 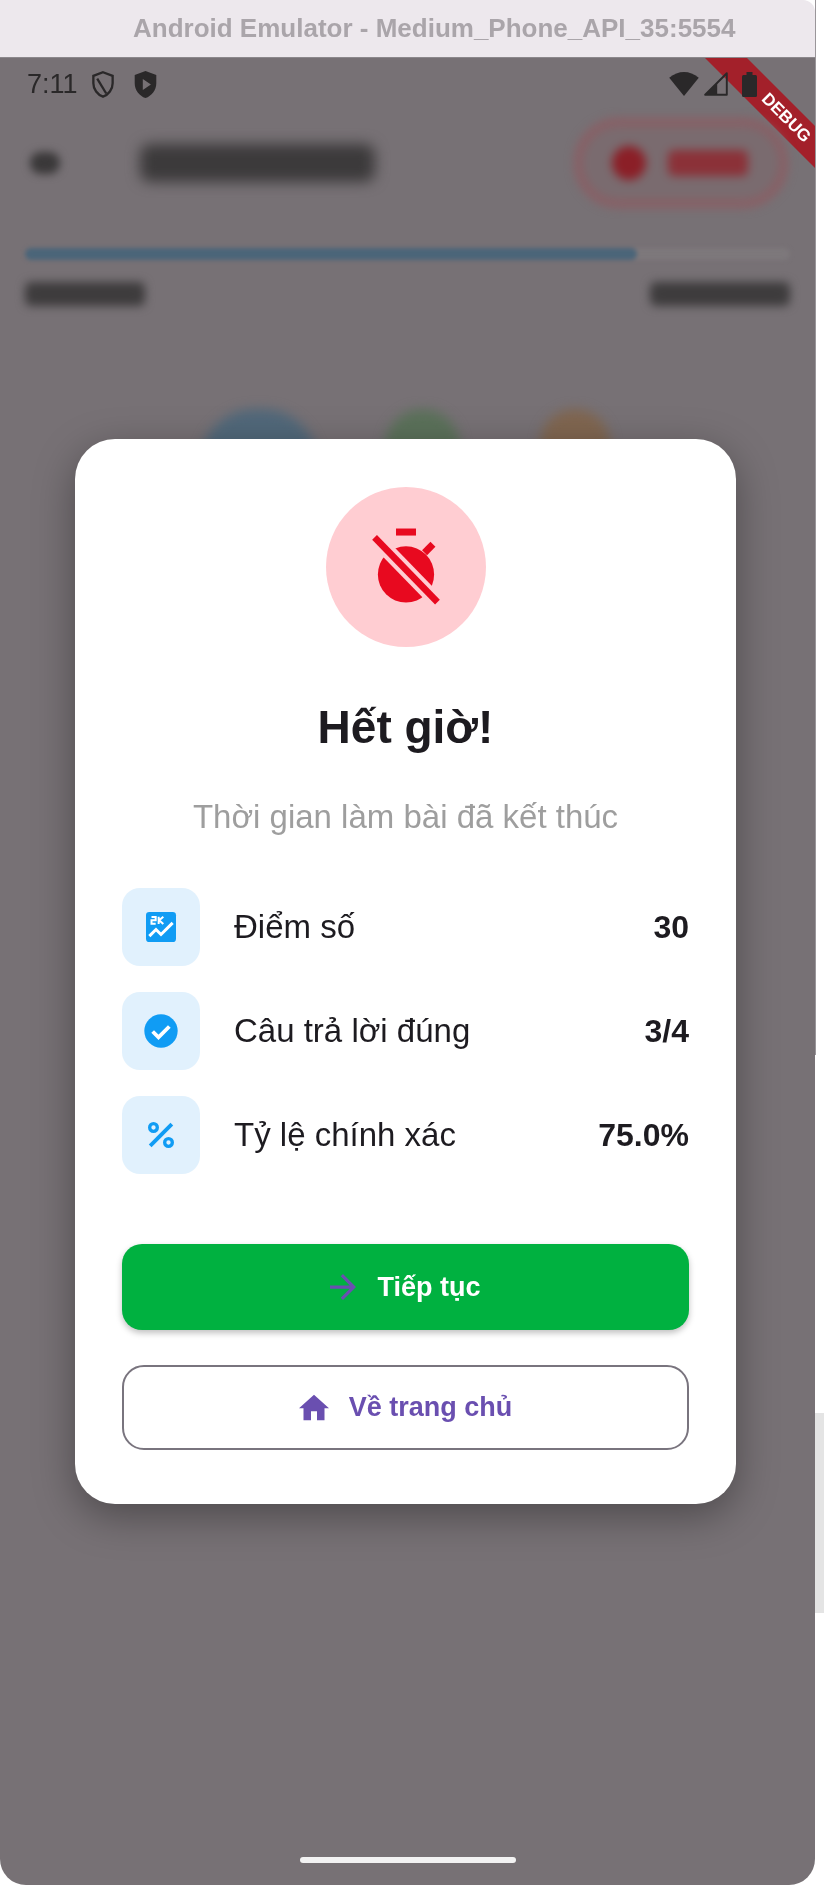 What do you see at coordinates (52, 84) in the screenshot?
I see `status-time: 7:11` at bounding box center [52, 84].